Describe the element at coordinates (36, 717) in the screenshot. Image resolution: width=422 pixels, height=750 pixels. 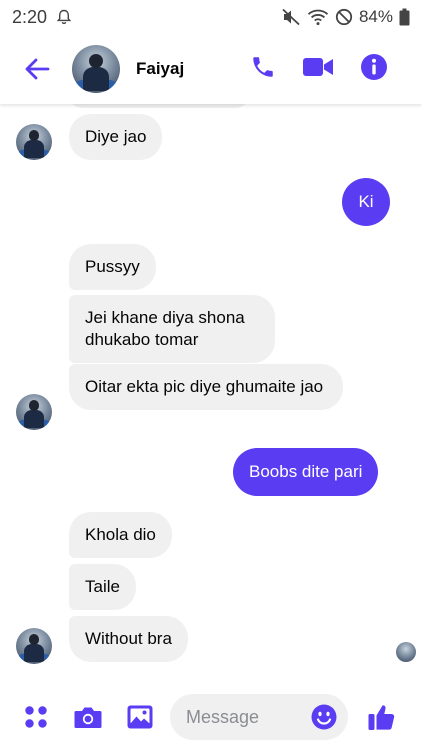
I see `apps-grid-icon` at that location.